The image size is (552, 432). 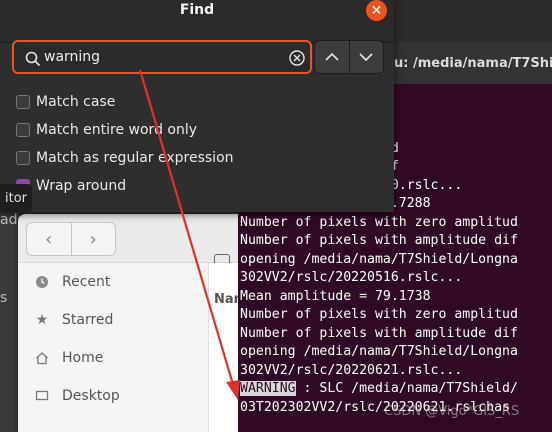 What do you see at coordinates (81, 186) in the screenshot?
I see `option-label: Wrap around` at bounding box center [81, 186].